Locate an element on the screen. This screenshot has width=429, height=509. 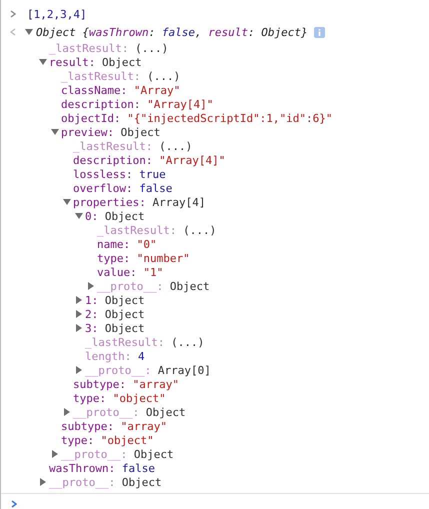
property-text: objectId: "{"injectedScriptId":1,"id":6}" is located at coordinates (197, 118).